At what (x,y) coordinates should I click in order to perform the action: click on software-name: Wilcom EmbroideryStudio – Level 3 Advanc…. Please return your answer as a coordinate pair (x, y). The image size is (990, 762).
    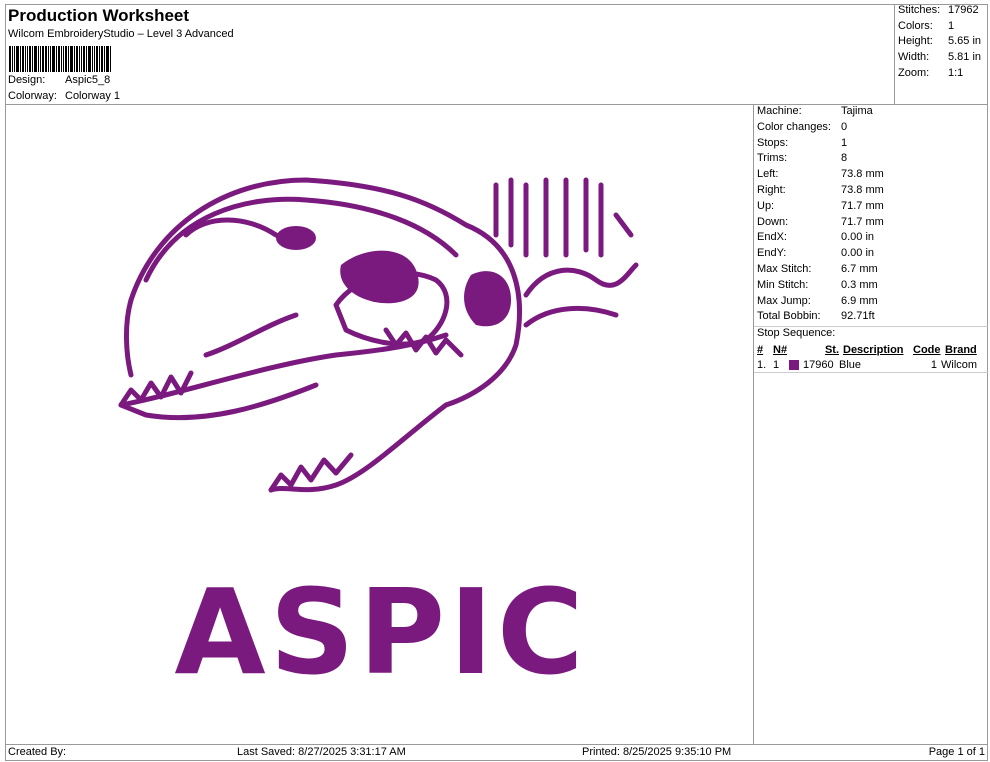
    Looking at the image, I should click on (121, 34).